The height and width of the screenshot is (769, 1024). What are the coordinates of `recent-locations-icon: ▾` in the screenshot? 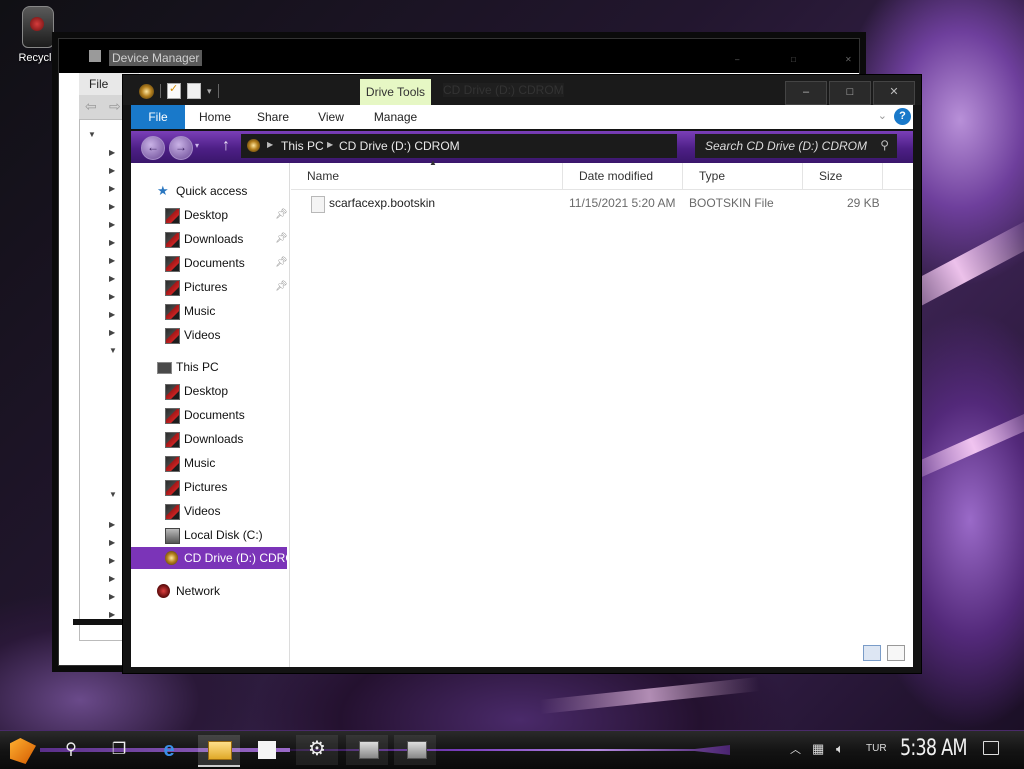 It's located at (197, 145).